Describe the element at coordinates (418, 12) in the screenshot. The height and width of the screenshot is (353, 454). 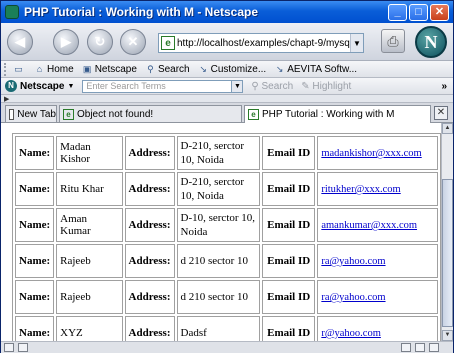
I see `maximize-button: □` at that location.